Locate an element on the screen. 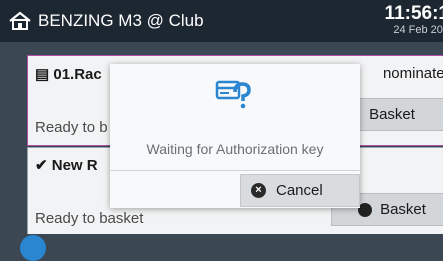  card-title: ▤ 01.Rac is located at coordinates (68, 74).